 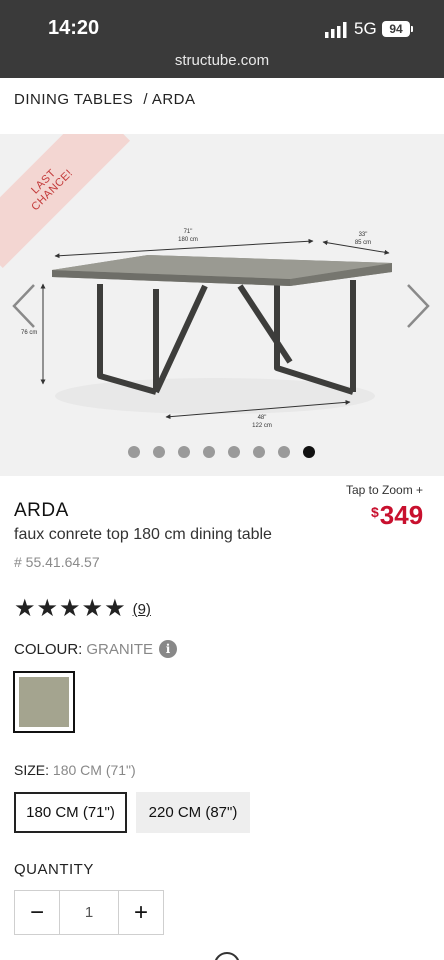 I want to click on quantity-increase-button: +, so click(x=141, y=912).